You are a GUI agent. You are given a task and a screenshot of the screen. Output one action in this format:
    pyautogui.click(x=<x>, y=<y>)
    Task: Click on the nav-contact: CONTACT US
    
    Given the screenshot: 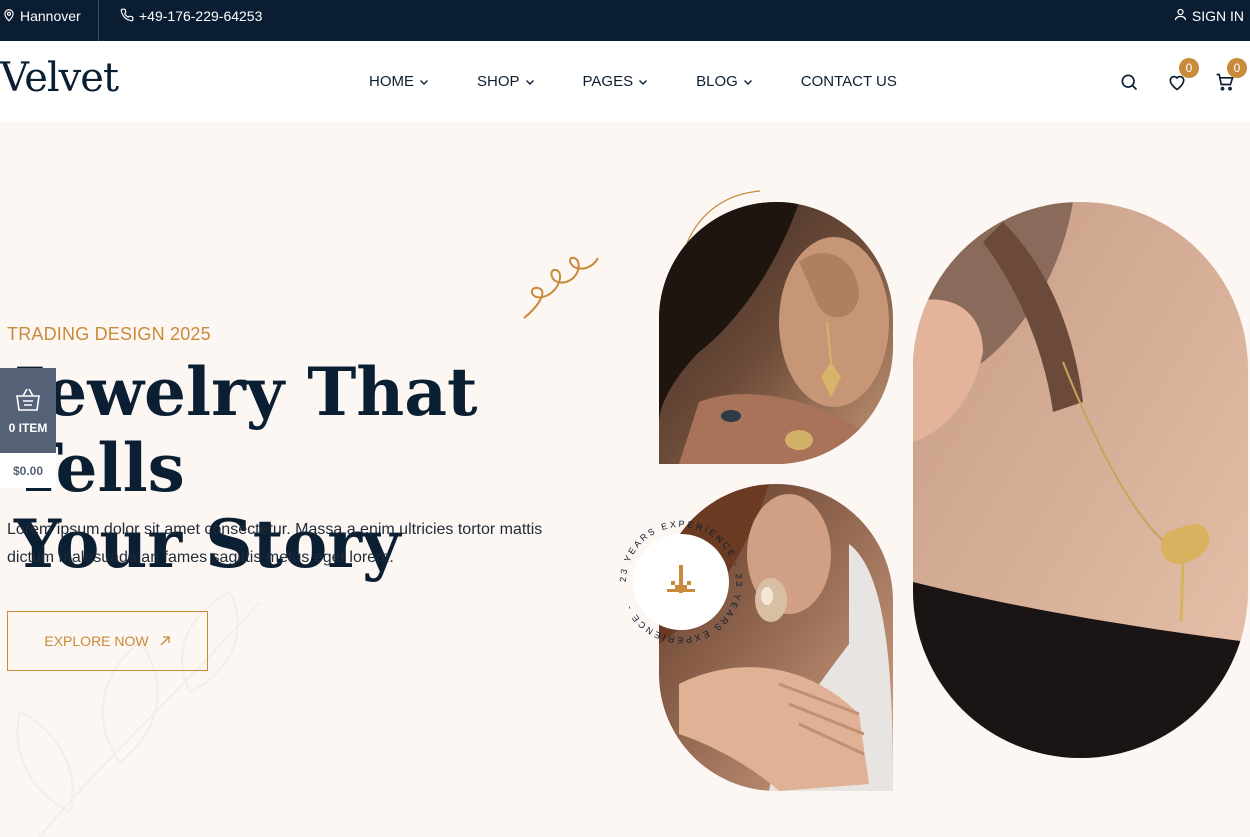 What is the action you would take?
    pyautogui.click(x=849, y=81)
    